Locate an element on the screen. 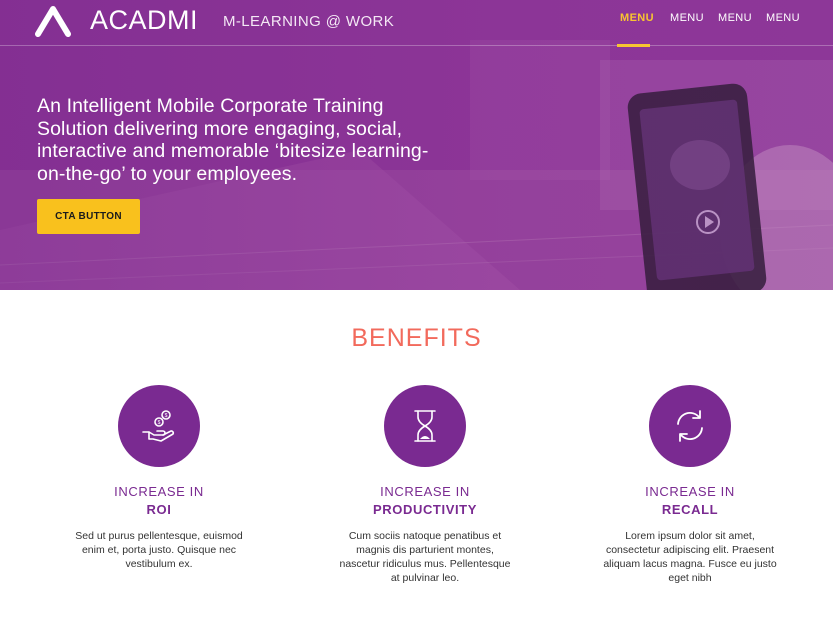 This screenshot has width=833, height=625. nav-menu-item-4: MENU is located at coordinates (783, 18).